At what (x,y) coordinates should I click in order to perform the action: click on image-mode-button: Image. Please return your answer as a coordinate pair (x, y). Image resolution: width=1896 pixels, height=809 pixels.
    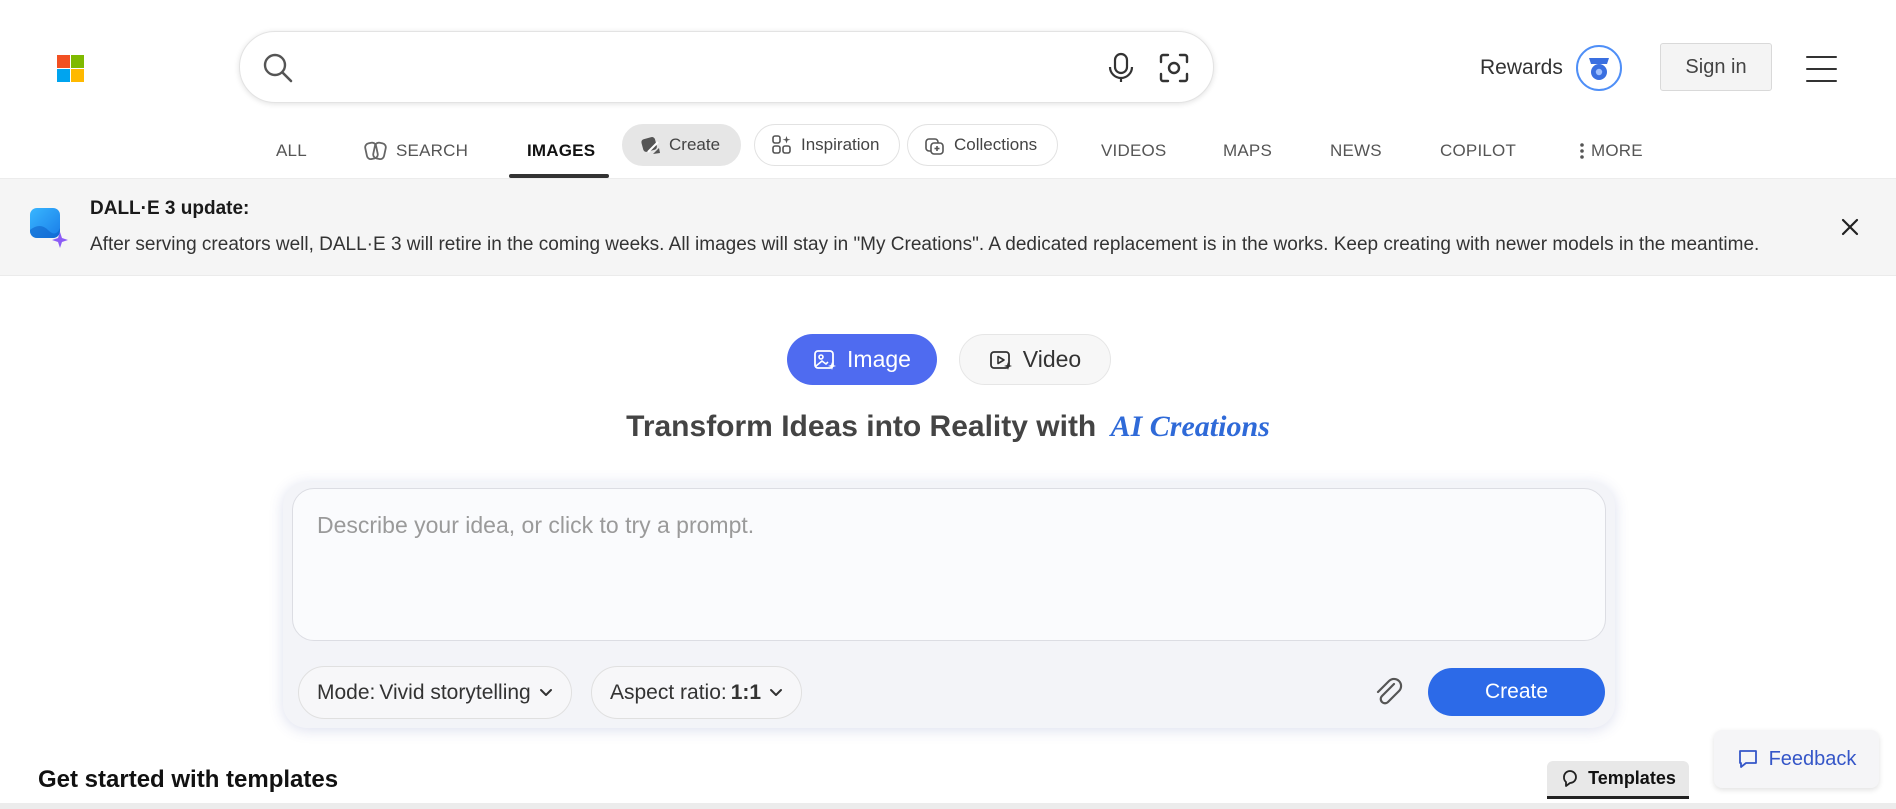
    Looking at the image, I should click on (862, 359).